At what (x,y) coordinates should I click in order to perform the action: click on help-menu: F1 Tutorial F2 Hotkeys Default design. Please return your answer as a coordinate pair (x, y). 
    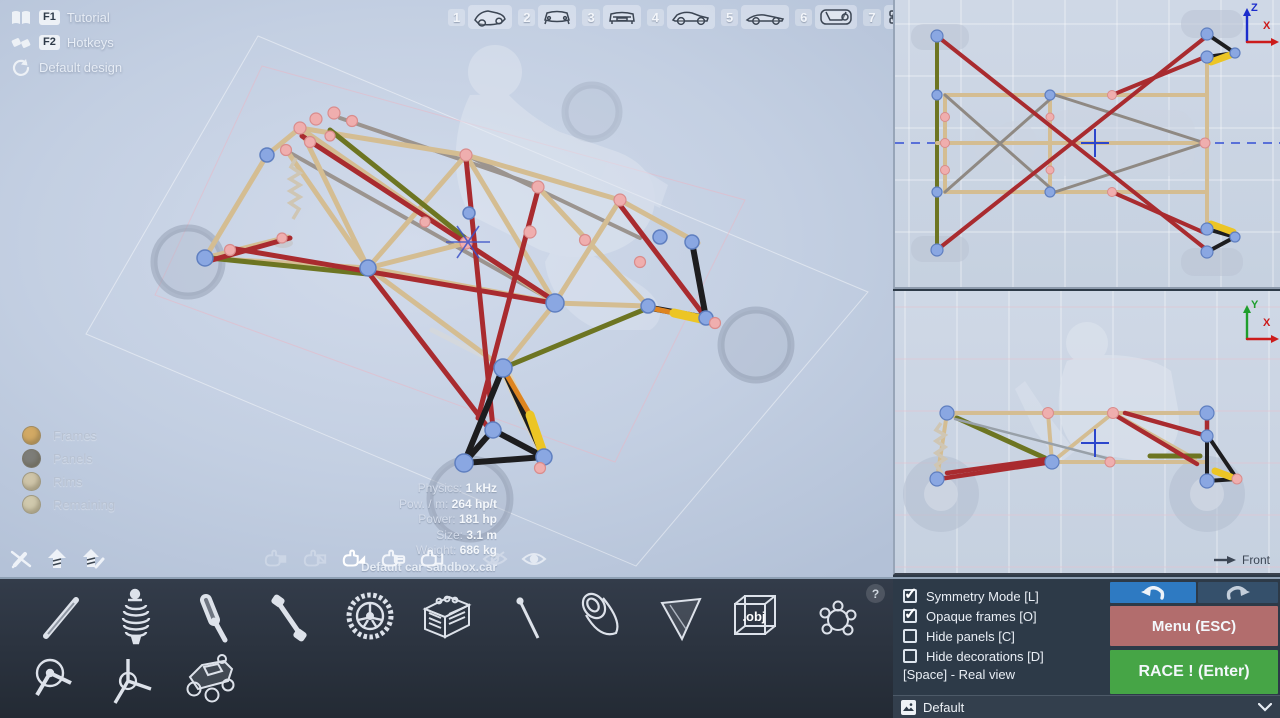
    Looking at the image, I should click on (66, 42).